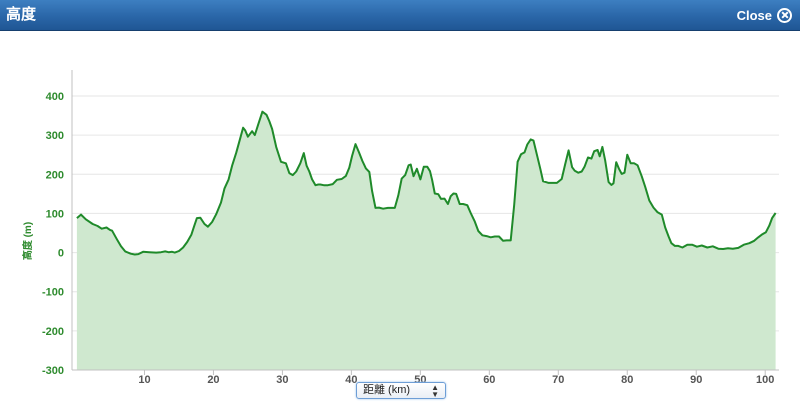  I want to click on x-tick-labels: 10 20 30 40 50 60 70 80 90 100, so click(456, 380).